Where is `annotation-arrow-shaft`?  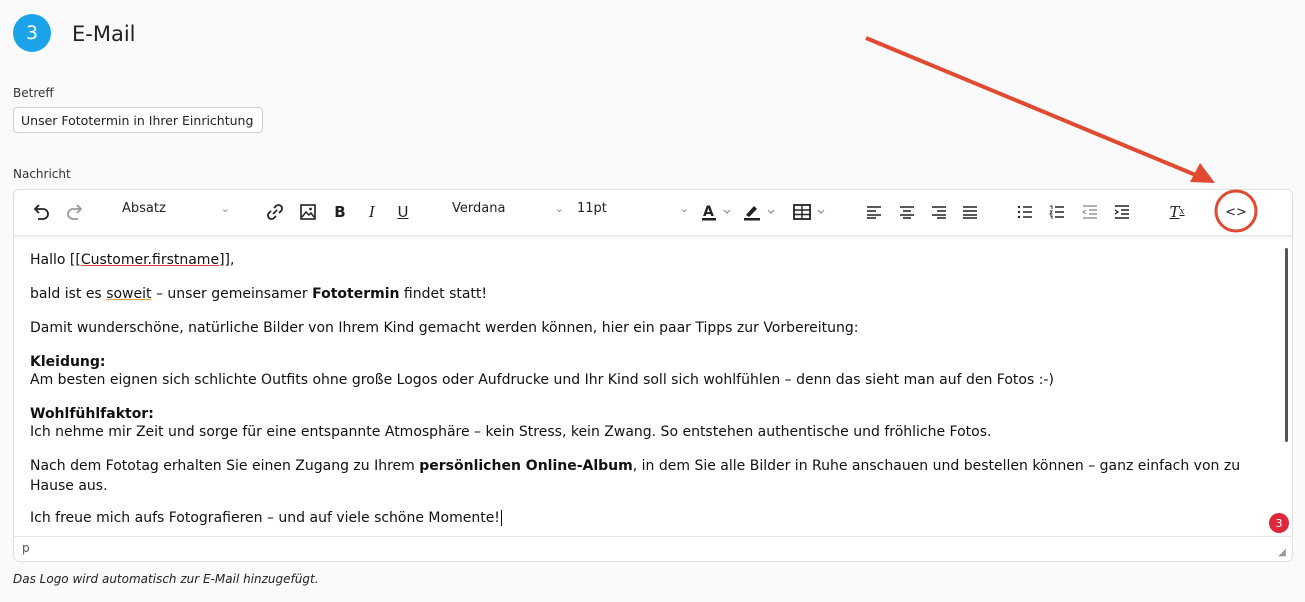
annotation-arrow-shaft is located at coordinates (1032, 107).